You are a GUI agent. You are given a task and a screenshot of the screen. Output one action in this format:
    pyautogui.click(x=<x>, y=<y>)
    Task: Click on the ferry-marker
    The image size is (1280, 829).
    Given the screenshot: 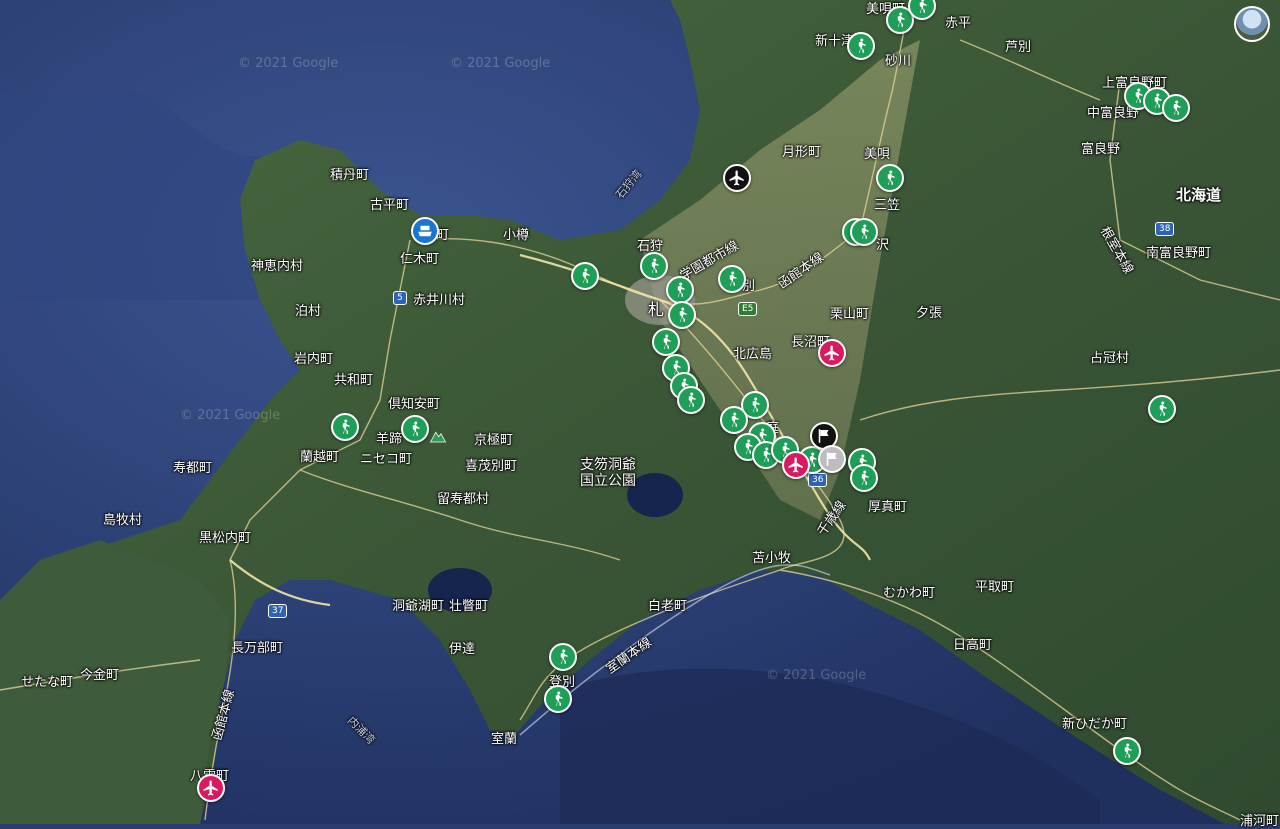 What is the action you would take?
    pyautogui.click(x=425, y=231)
    